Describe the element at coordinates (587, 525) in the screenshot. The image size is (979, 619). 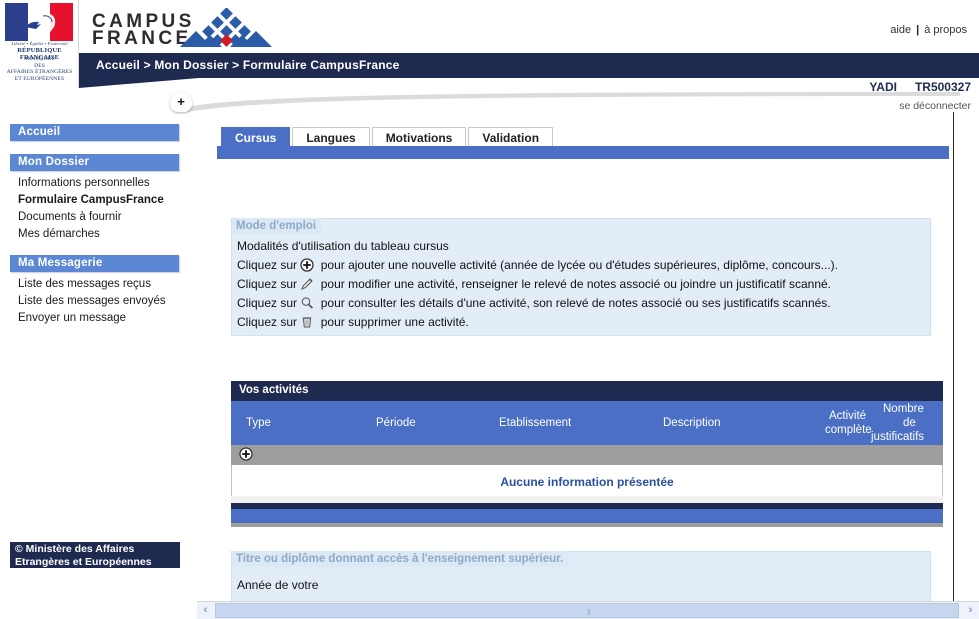
I see `activities-footer-grey-bar` at that location.